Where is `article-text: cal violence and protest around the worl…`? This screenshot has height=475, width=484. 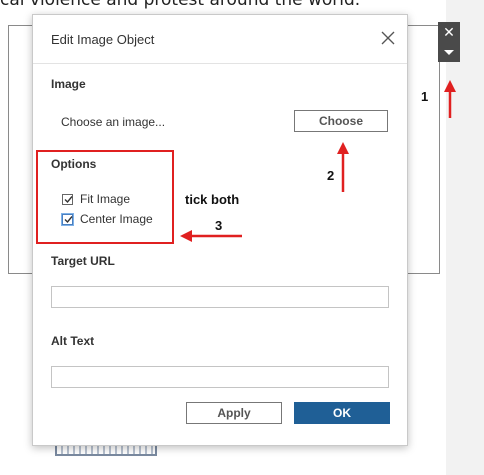
article-text: cal violence and protest around the worl… is located at coordinates (180, 5).